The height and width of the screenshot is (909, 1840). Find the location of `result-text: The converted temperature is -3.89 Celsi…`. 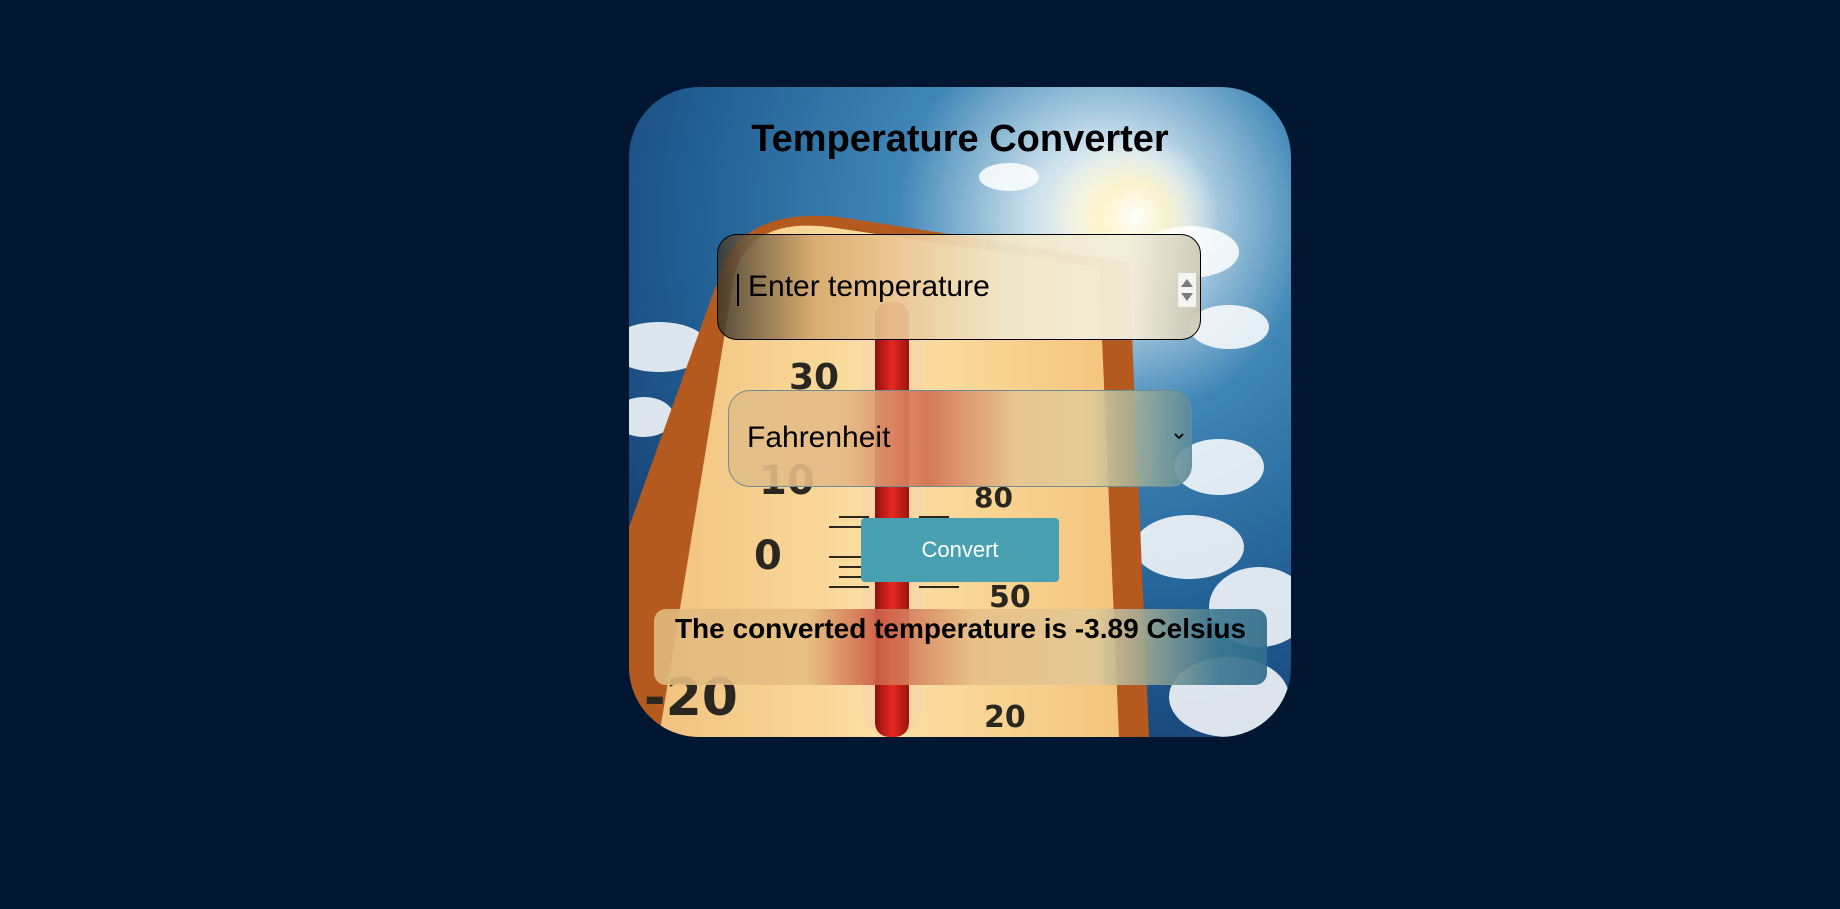

result-text: The converted temperature is -3.89 Celsi… is located at coordinates (960, 628).